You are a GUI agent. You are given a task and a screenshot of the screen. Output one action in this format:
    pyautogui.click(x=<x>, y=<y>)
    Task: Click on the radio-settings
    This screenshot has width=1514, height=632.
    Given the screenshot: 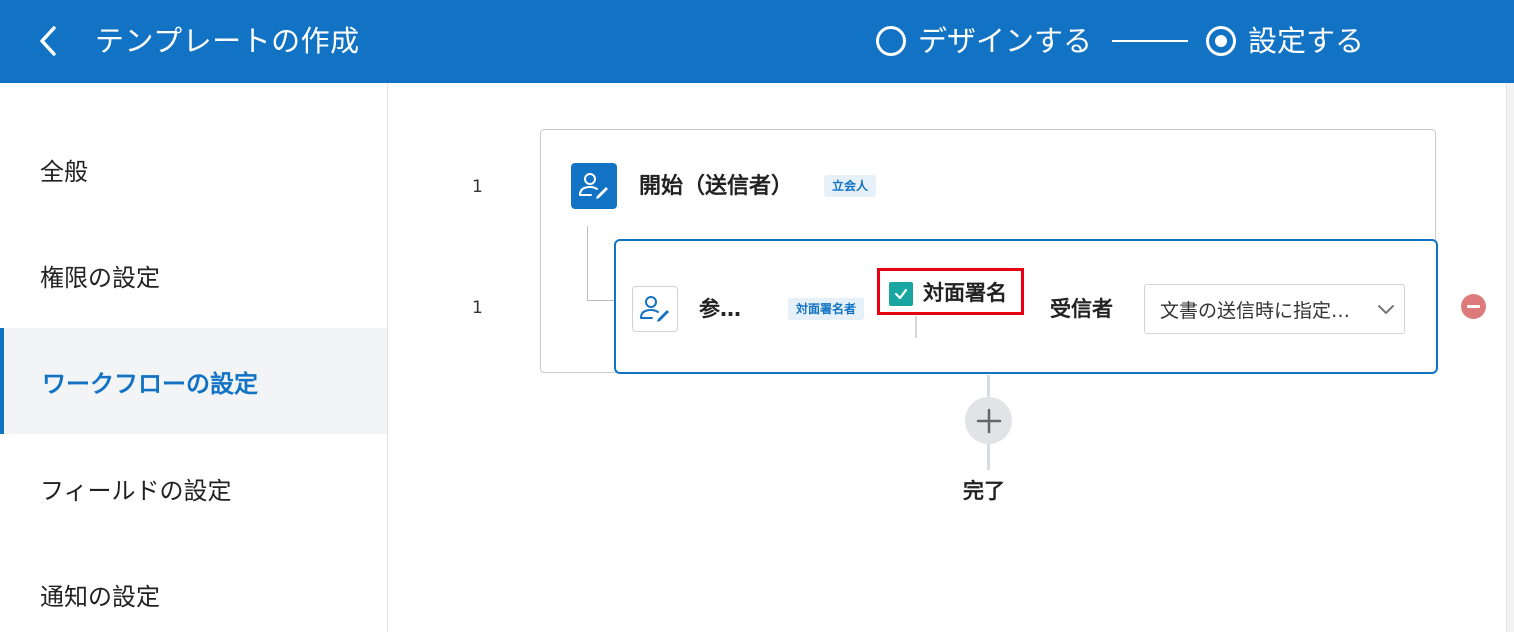 What is the action you would take?
    pyautogui.click(x=1221, y=41)
    